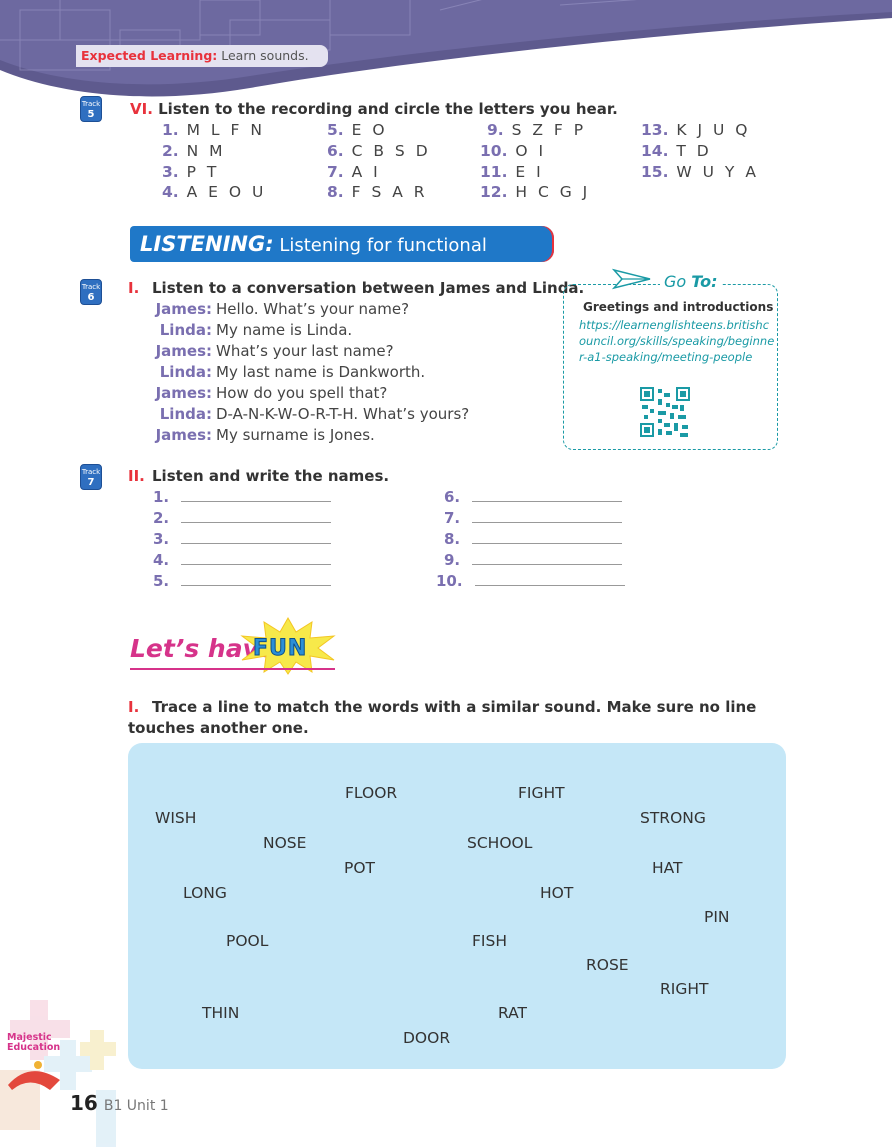 The width and height of the screenshot is (892, 1147). I want to click on item-number: 1., so click(170, 130).